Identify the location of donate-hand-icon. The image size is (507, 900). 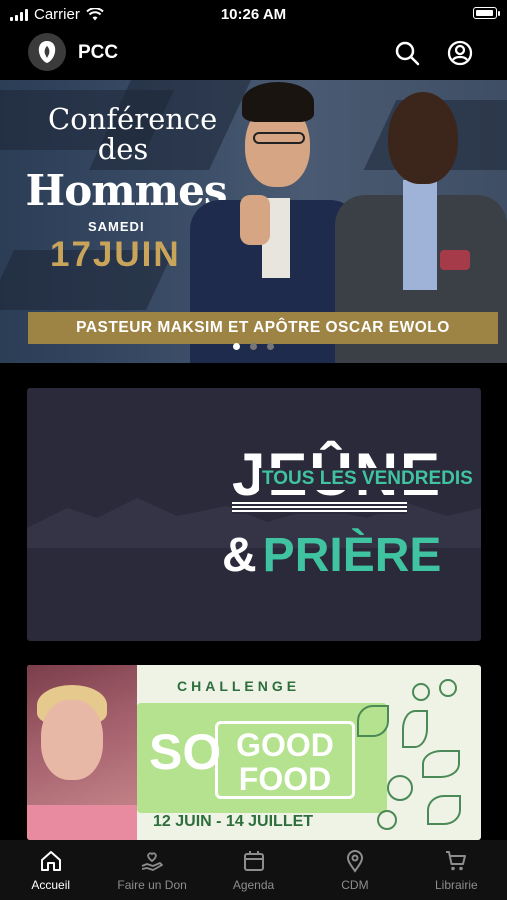
(152, 861).